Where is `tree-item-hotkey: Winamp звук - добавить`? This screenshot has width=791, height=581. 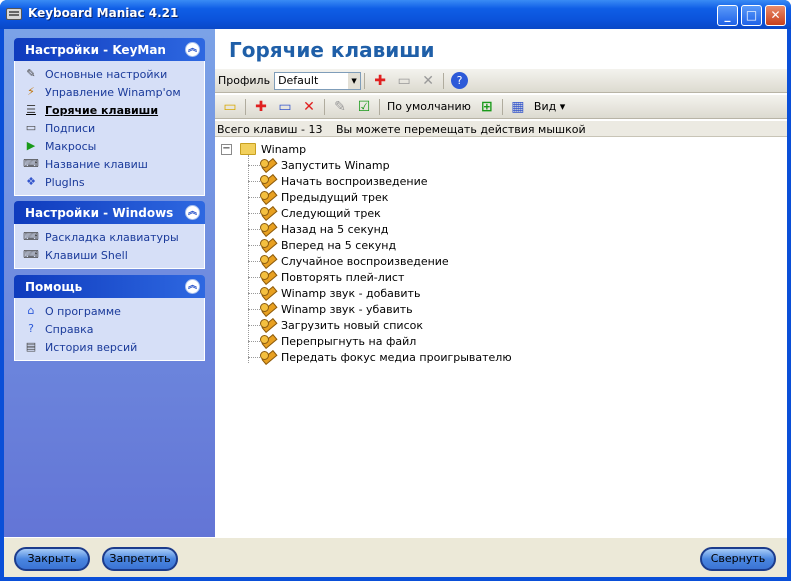 tree-item-hotkey: Winamp звук - добавить is located at coordinates (334, 293).